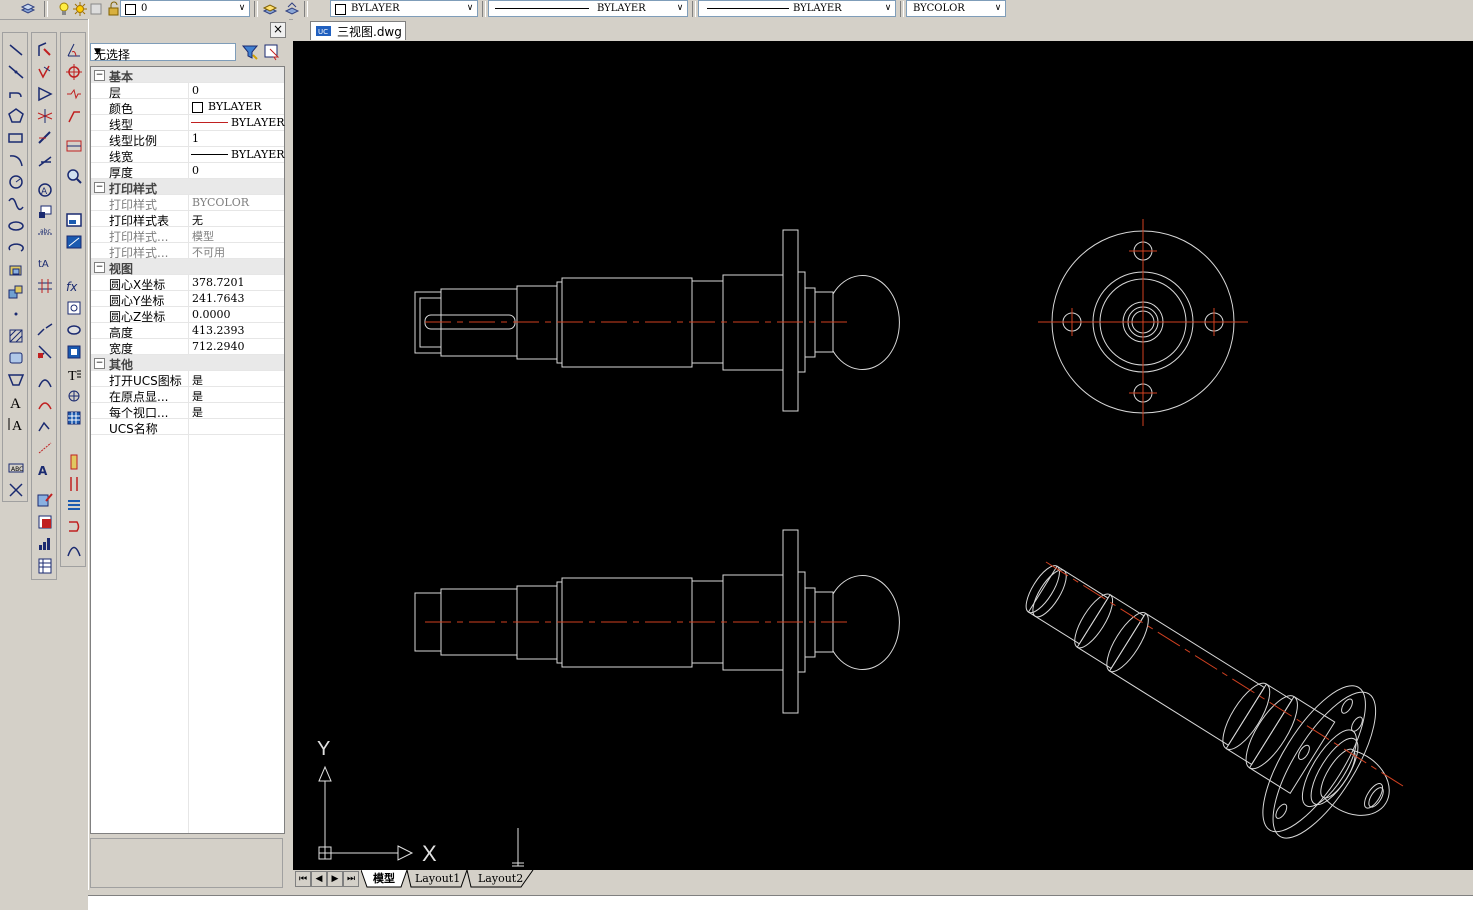  What do you see at coordinates (74, 94) in the screenshot?
I see `dim-jogged-icon` at bounding box center [74, 94].